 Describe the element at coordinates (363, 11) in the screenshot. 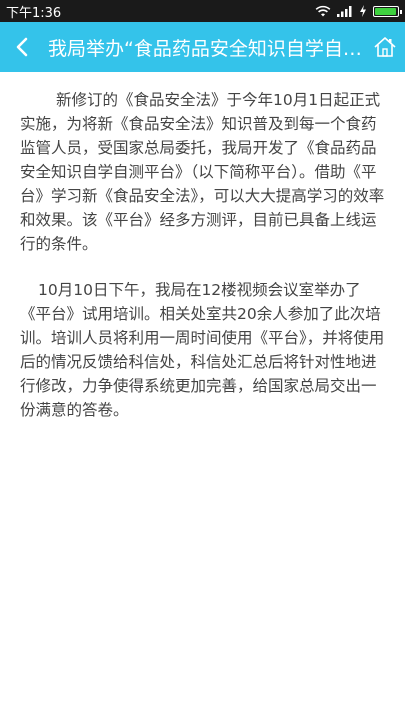

I see `charging-icon` at that location.